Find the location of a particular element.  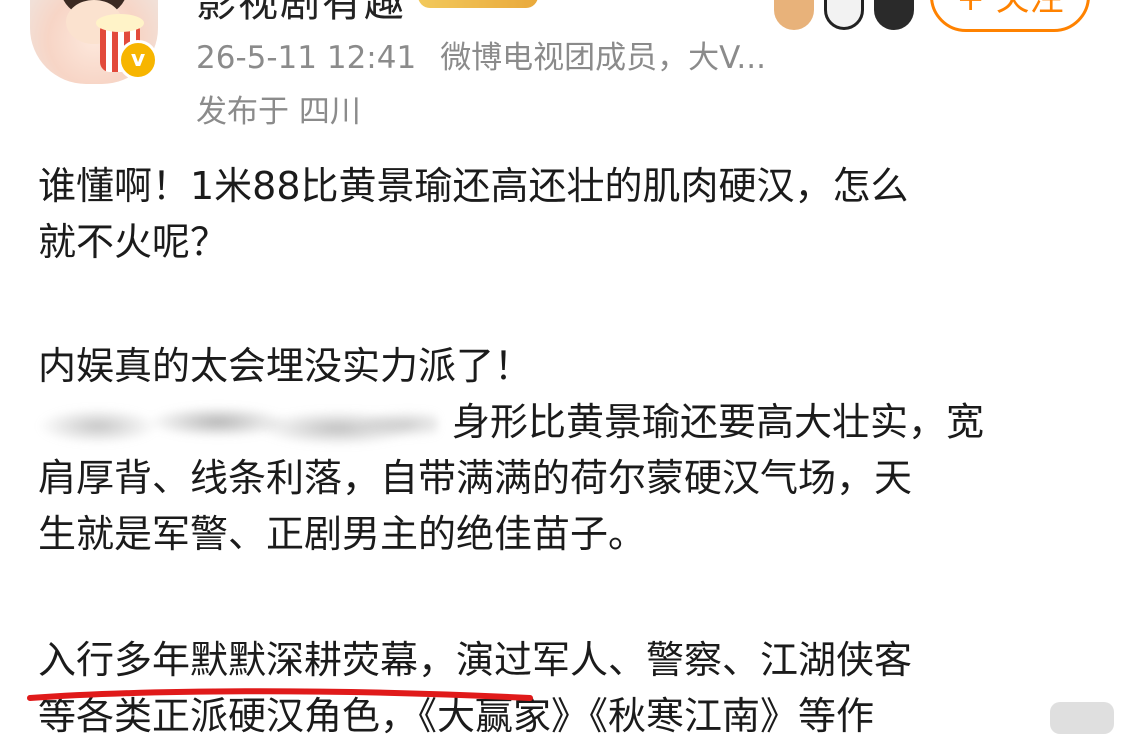

post-line-with-redaction: 身形比黄景瑜还要高大壮实，宽 is located at coordinates (511, 422).